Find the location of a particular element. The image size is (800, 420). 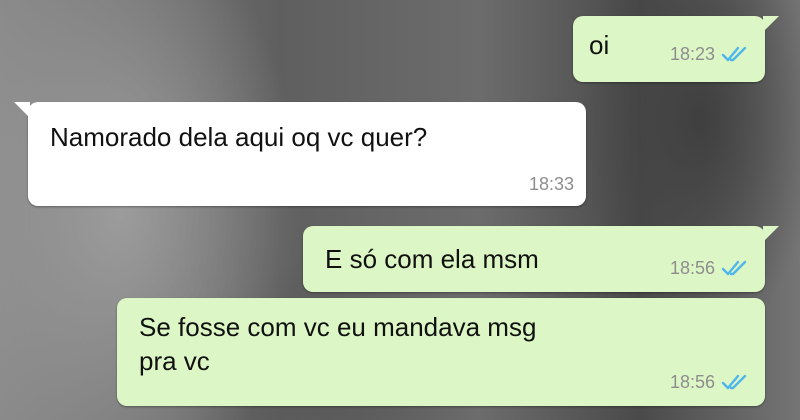

message-time: 18:33 is located at coordinates (551, 184).